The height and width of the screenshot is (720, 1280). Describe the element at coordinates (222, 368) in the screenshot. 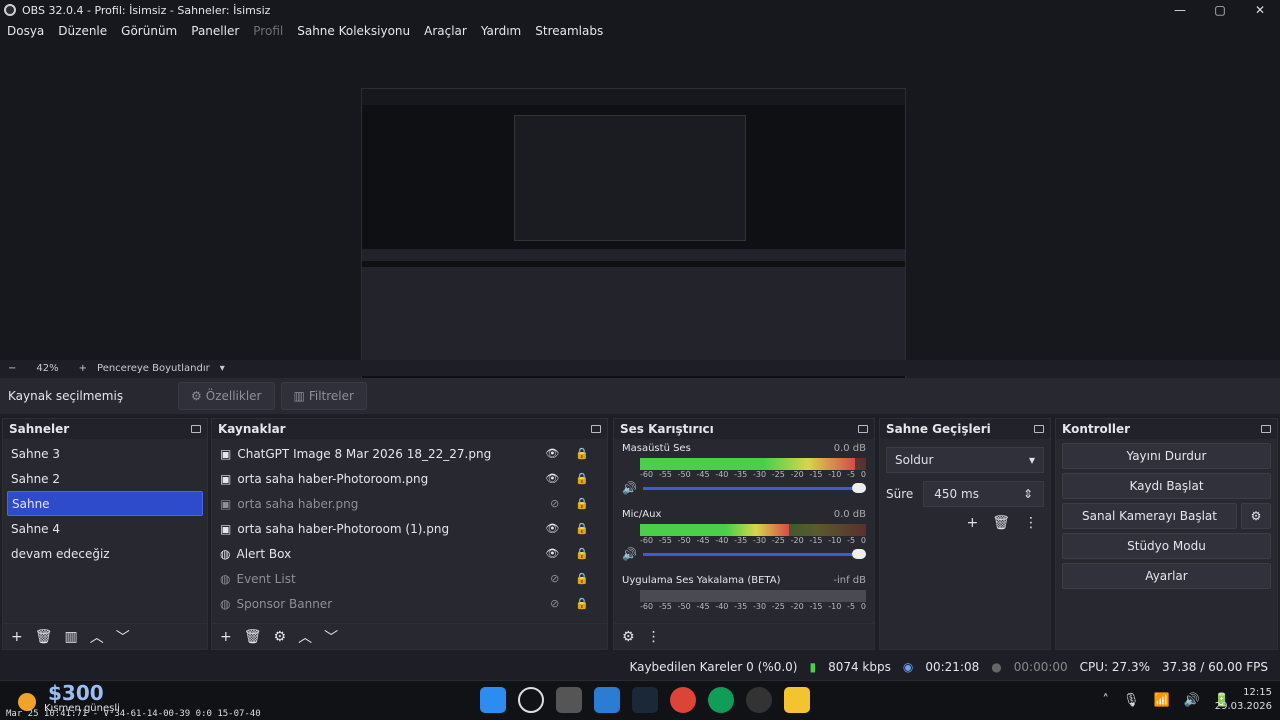

I see `chevron-down-icon: ▾` at that location.